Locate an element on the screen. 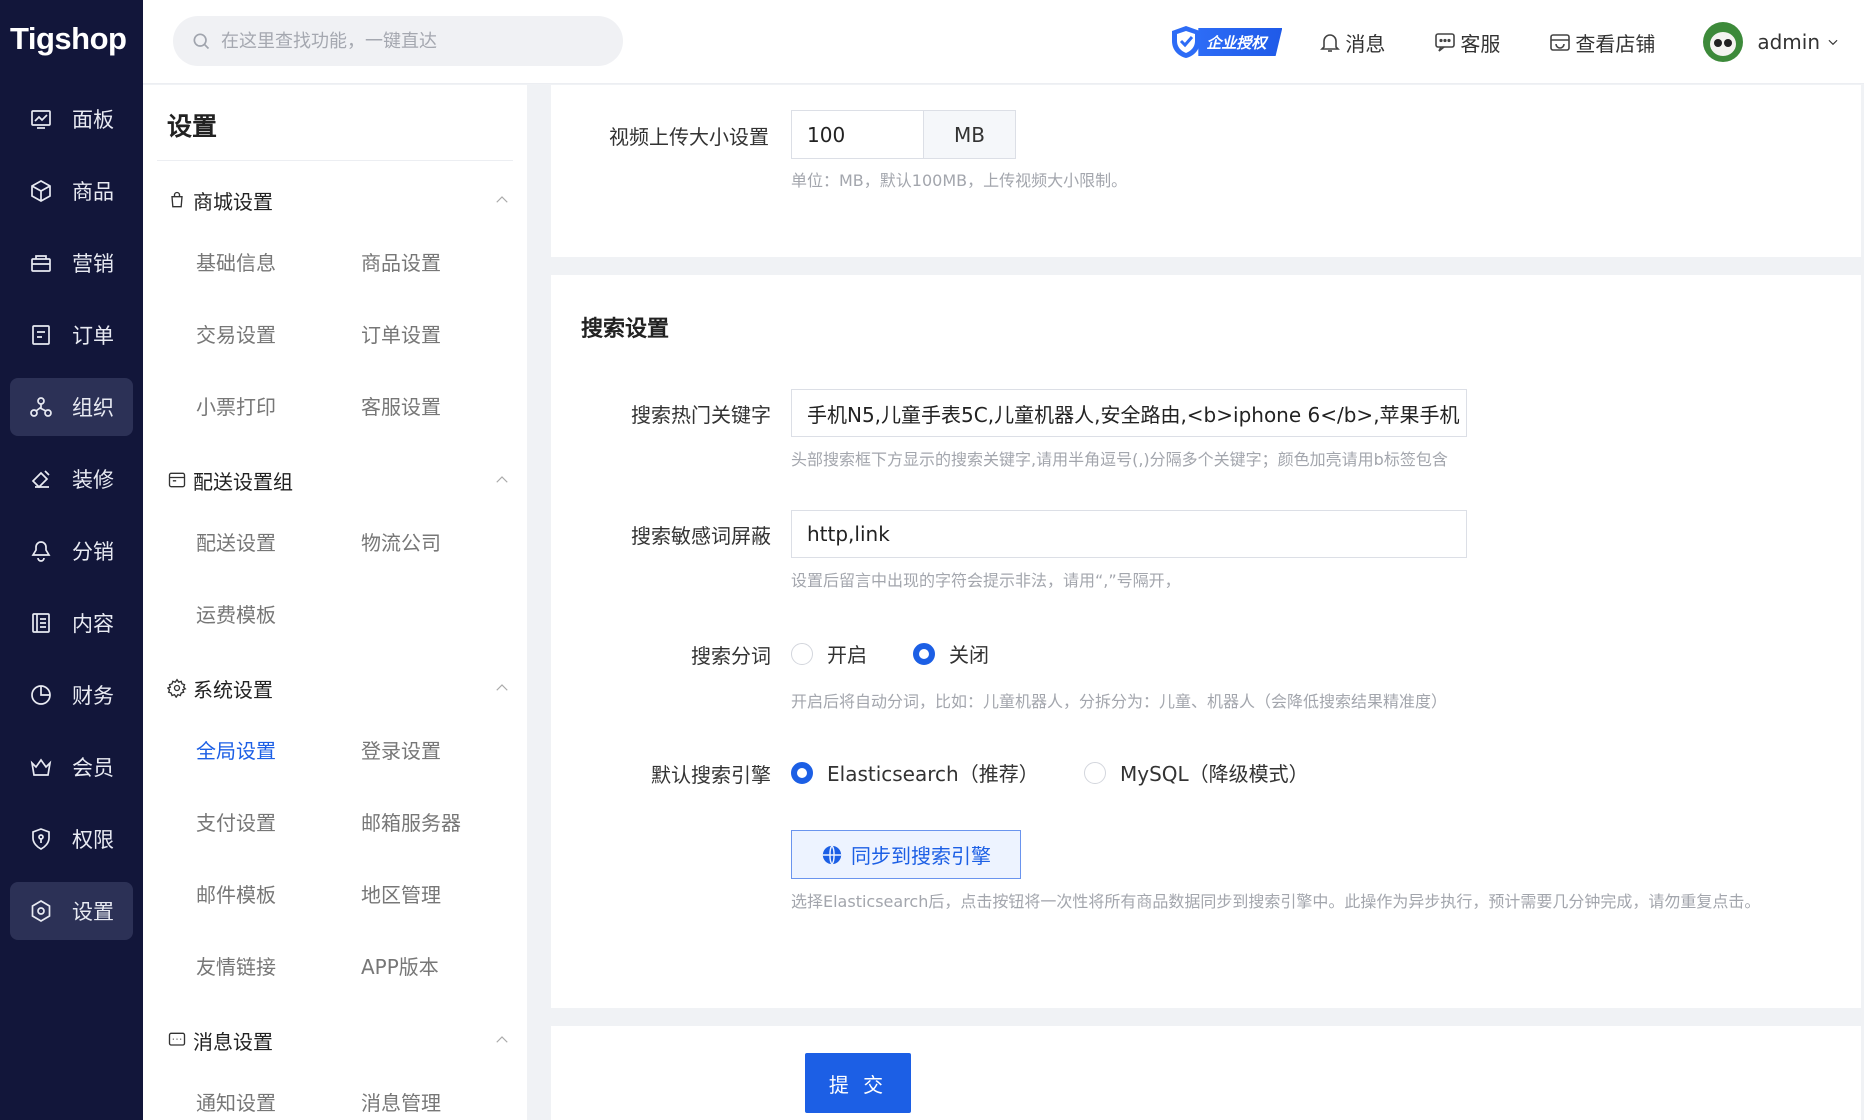  submenu-title: 设置 is located at coordinates (335, 123).